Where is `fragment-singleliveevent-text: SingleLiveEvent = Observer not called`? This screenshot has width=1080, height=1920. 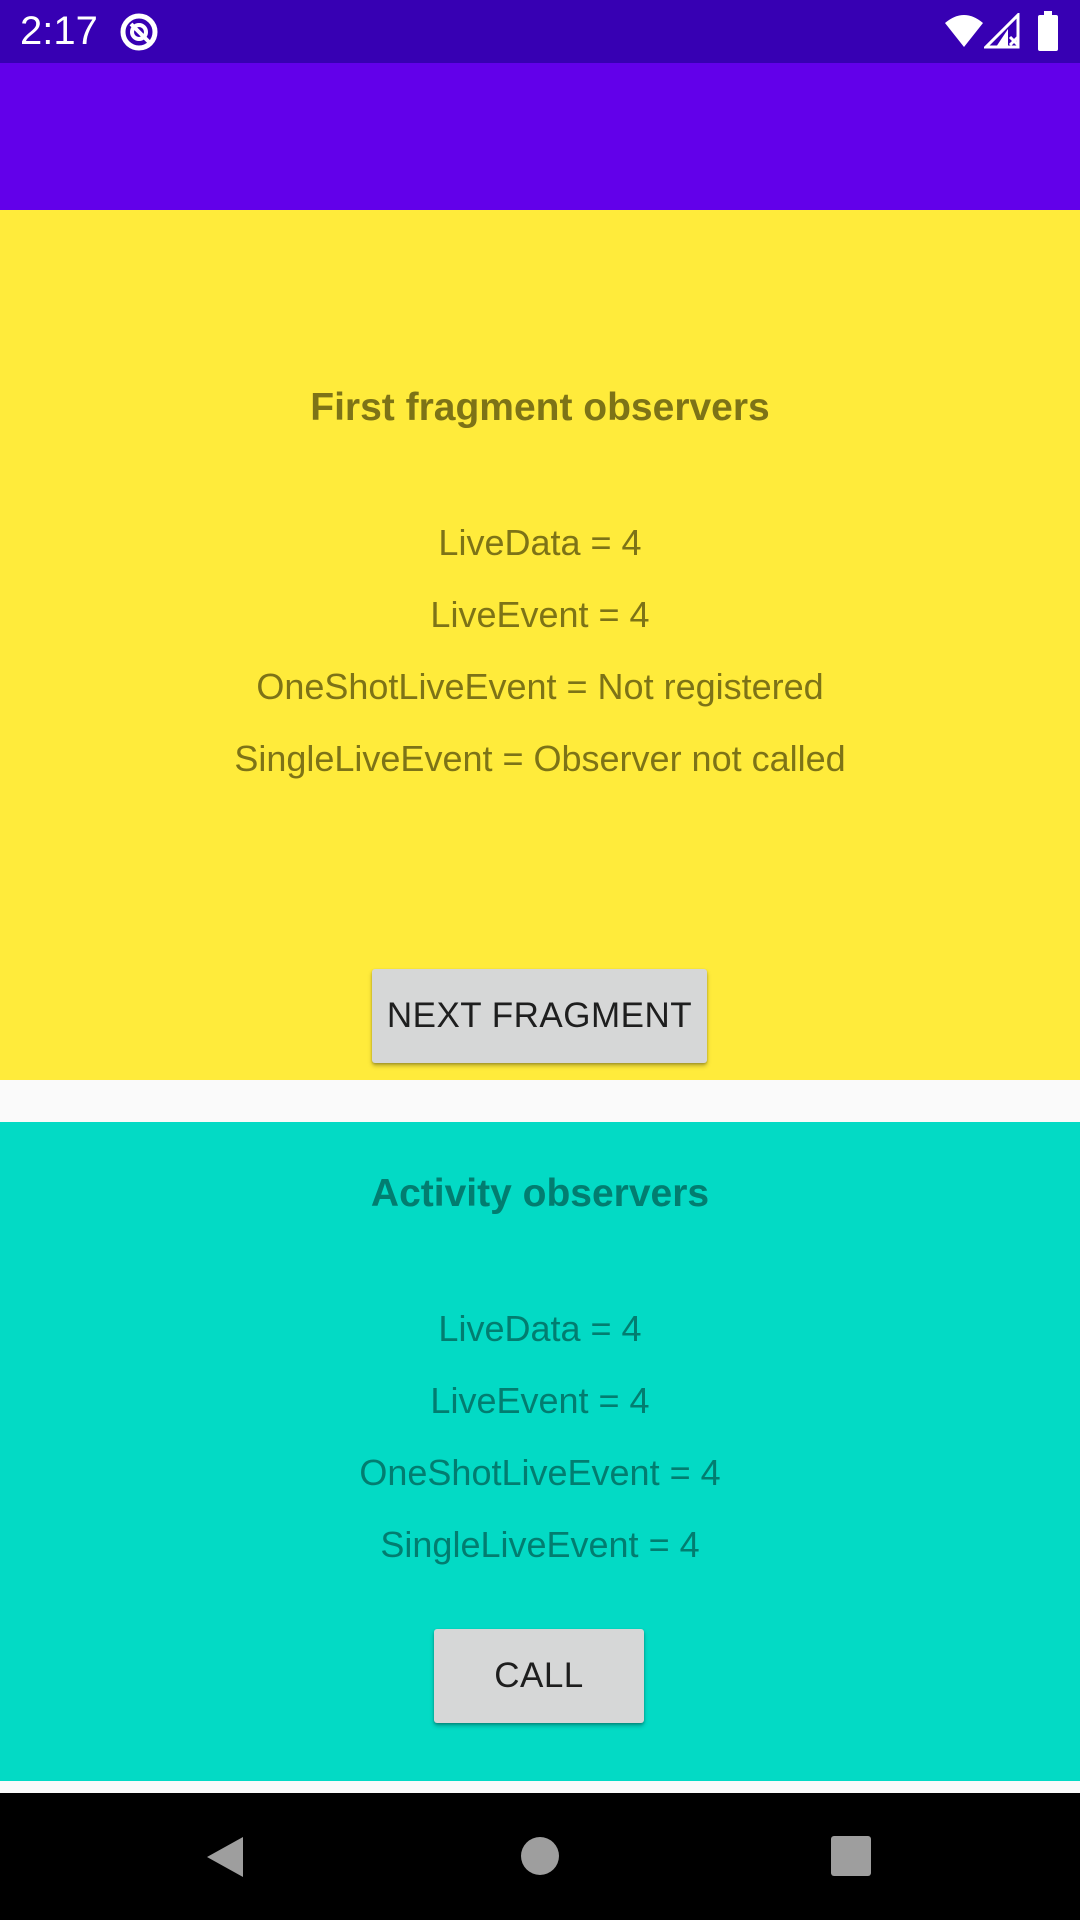 fragment-singleliveevent-text: SingleLiveEvent = Observer not called is located at coordinates (540, 758).